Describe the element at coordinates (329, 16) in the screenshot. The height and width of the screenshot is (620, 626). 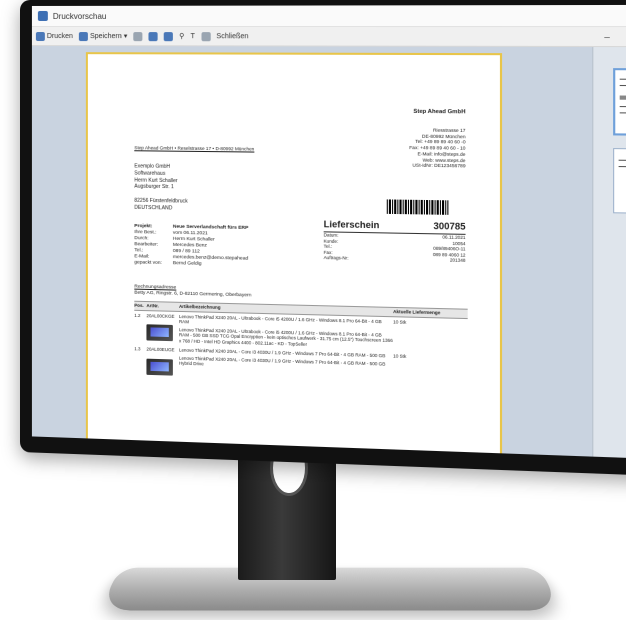
I see `window-titlebar: Druckvorschau` at that location.